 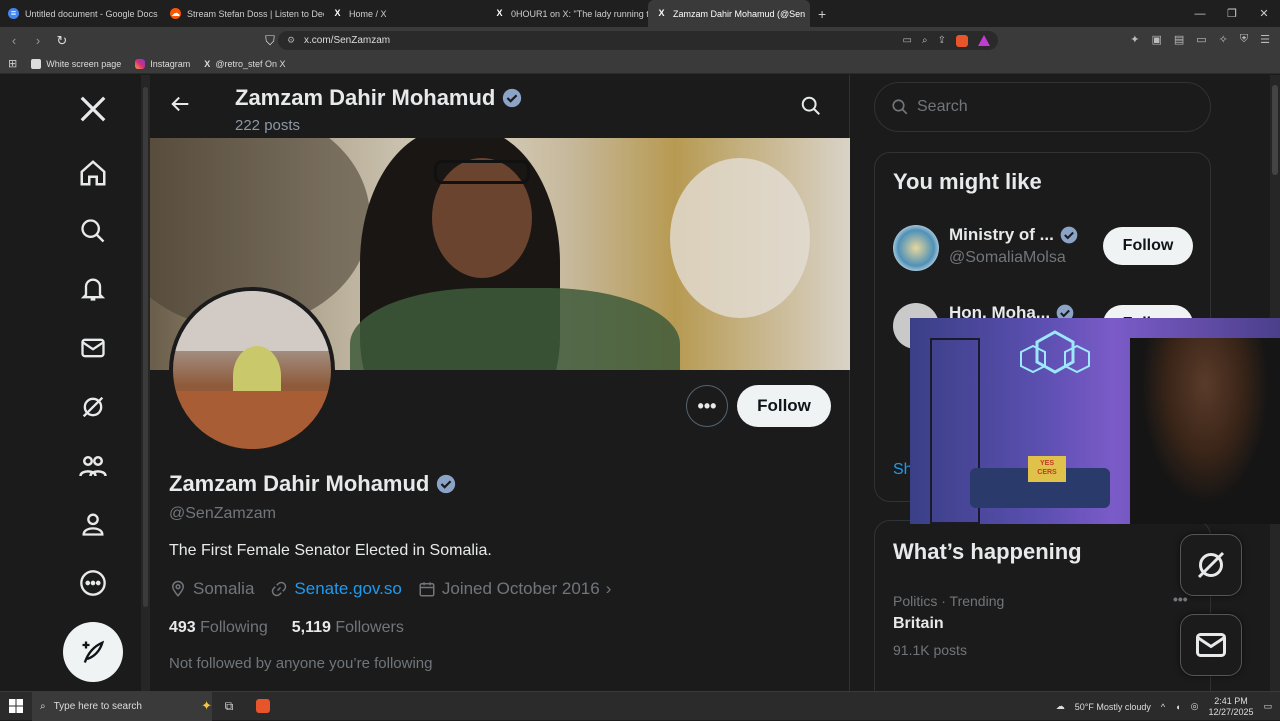 What do you see at coordinates (930, 650) in the screenshot?
I see `trend-post-count: 91.1K posts` at bounding box center [930, 650].